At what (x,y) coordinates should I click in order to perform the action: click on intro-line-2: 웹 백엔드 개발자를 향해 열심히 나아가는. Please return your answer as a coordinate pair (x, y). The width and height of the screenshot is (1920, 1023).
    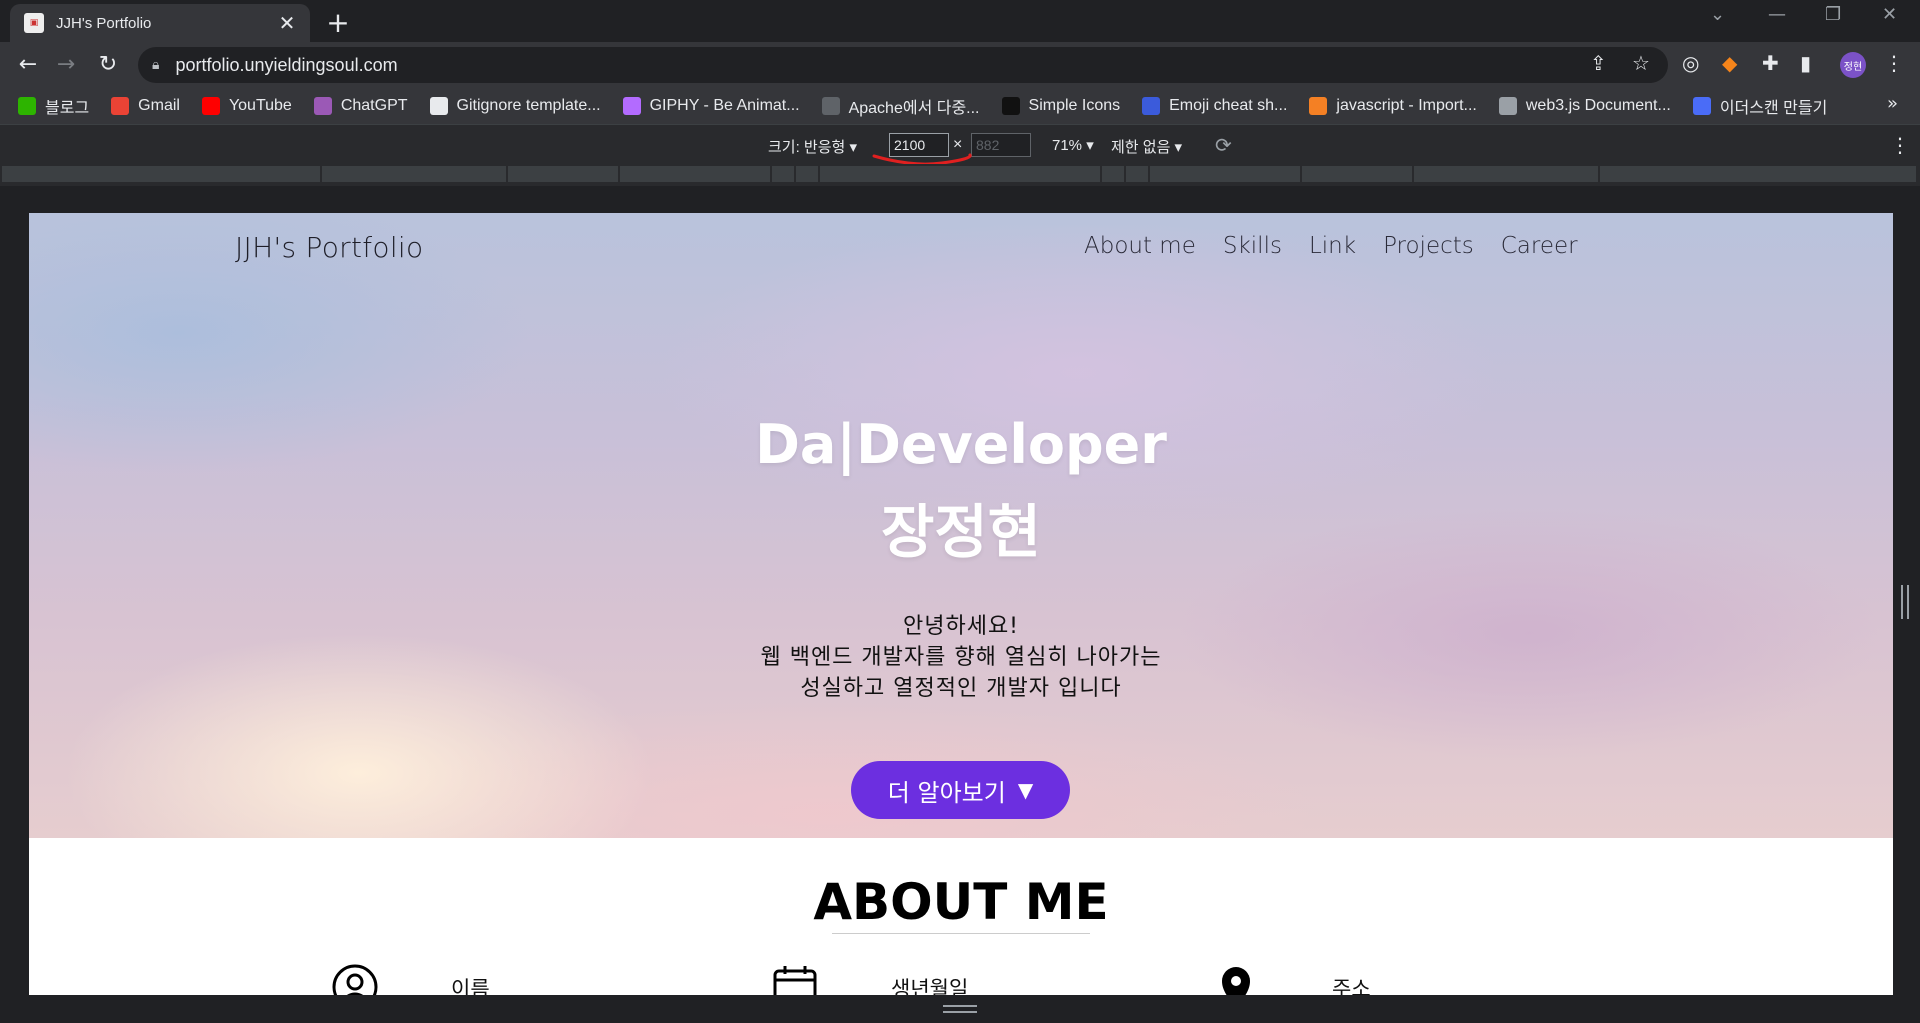
    Looking at the image, I should click on (961, 657).